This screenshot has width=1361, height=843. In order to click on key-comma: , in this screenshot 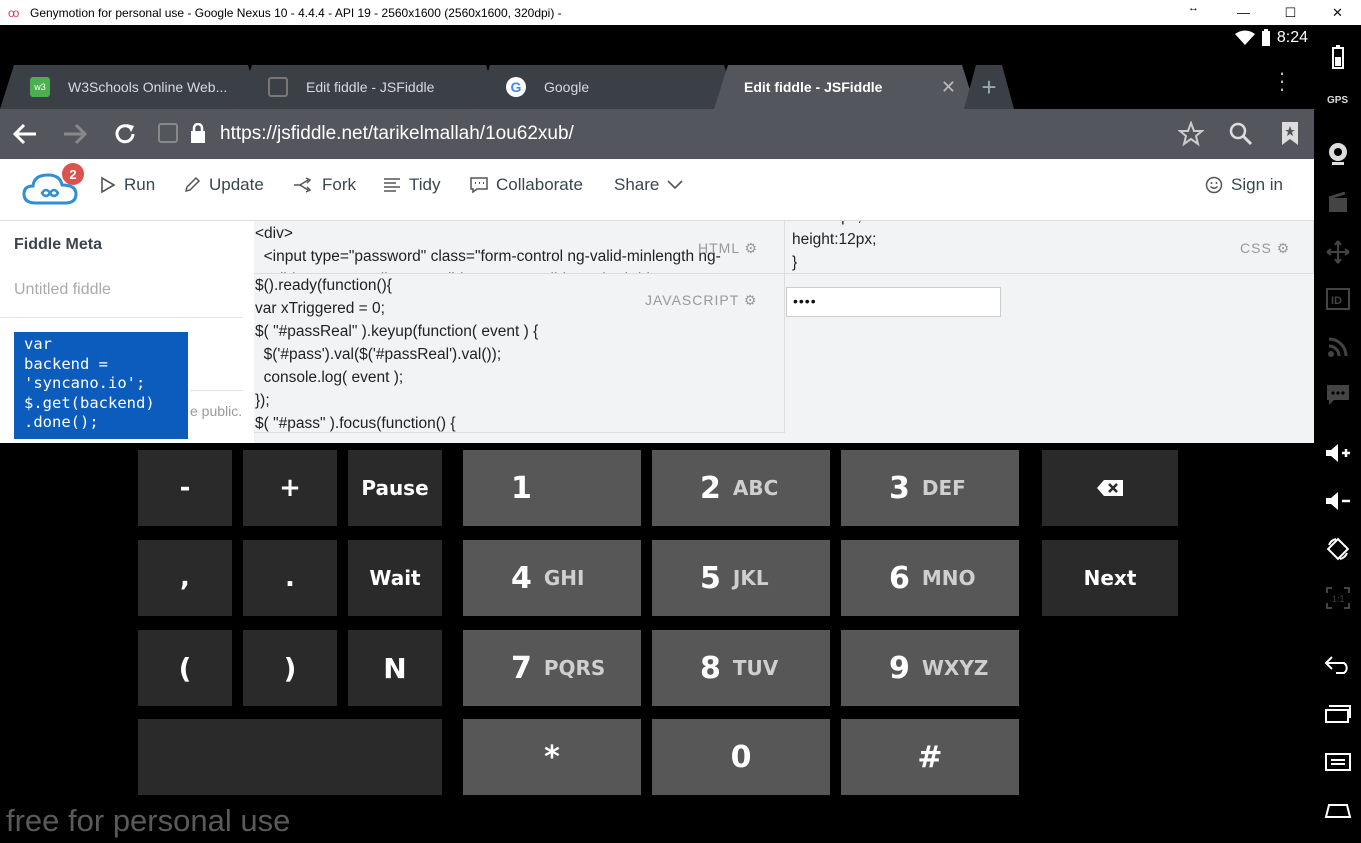, I will do `click(185, 578)`.